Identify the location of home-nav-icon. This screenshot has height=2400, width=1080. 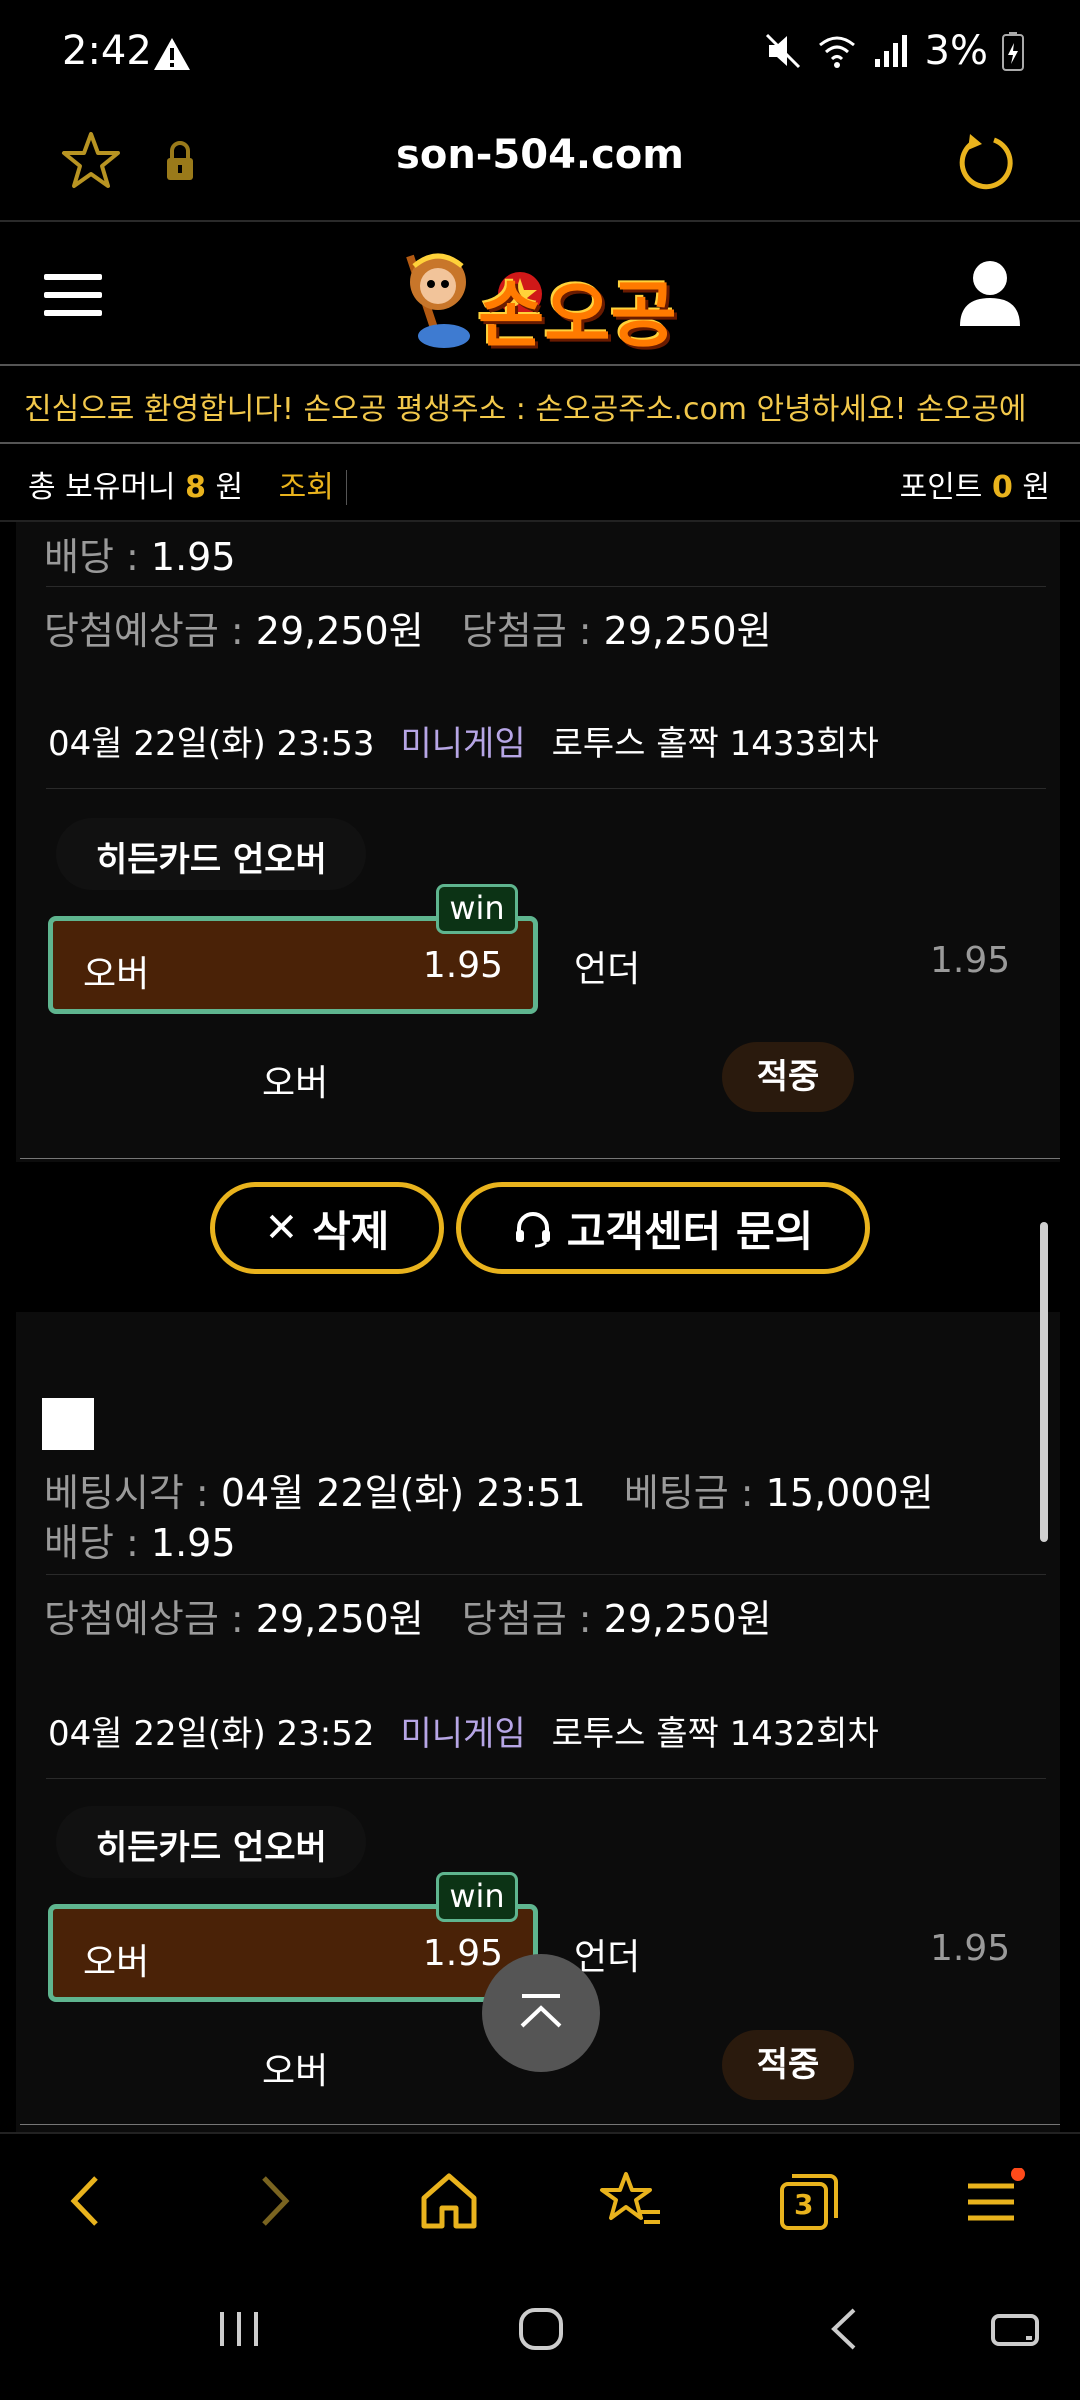
(541, 2329).